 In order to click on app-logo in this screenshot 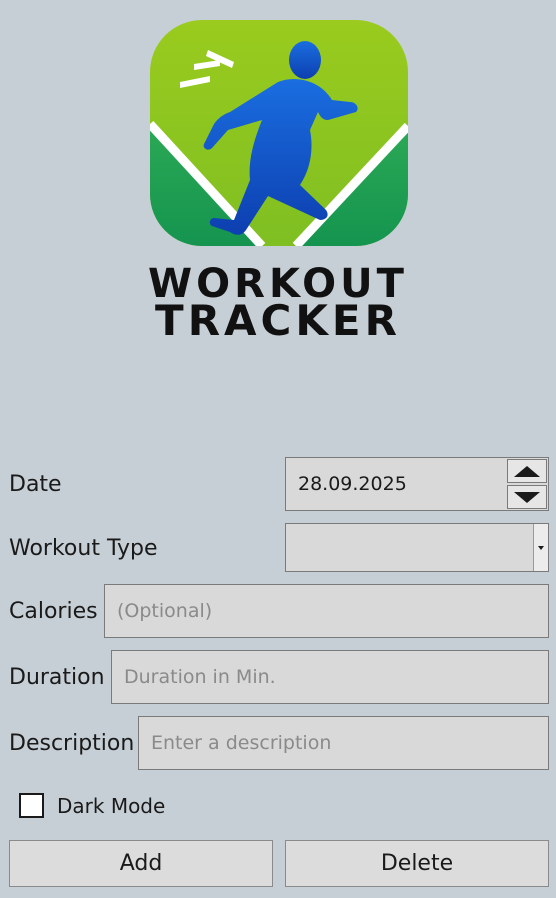, I will do `click(279, 133)`.